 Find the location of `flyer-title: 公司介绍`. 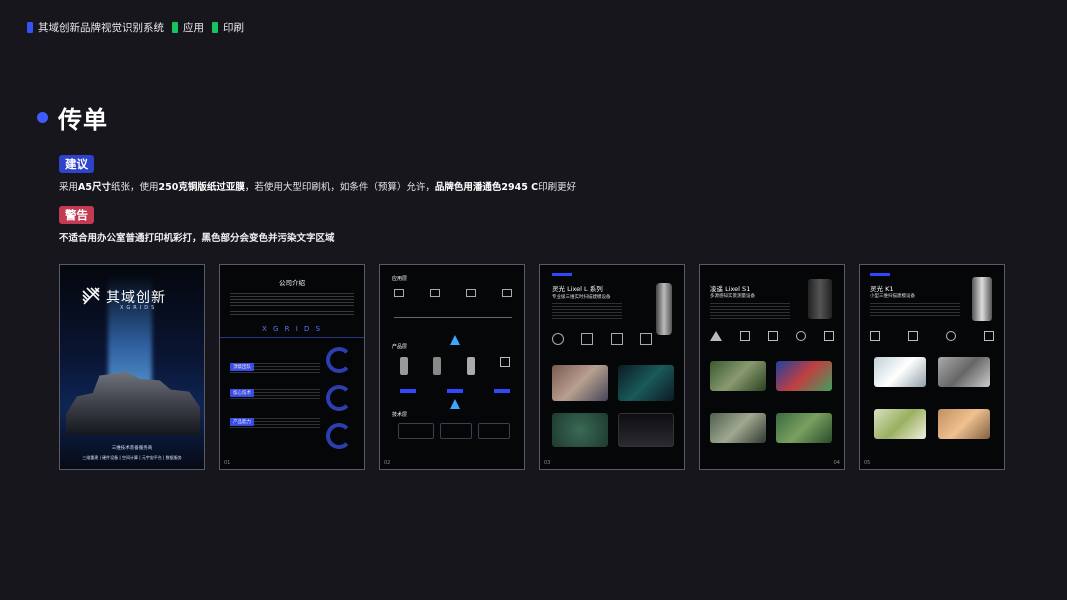

flyer-title: 公司介绍 is located at coordinates (292, 283).